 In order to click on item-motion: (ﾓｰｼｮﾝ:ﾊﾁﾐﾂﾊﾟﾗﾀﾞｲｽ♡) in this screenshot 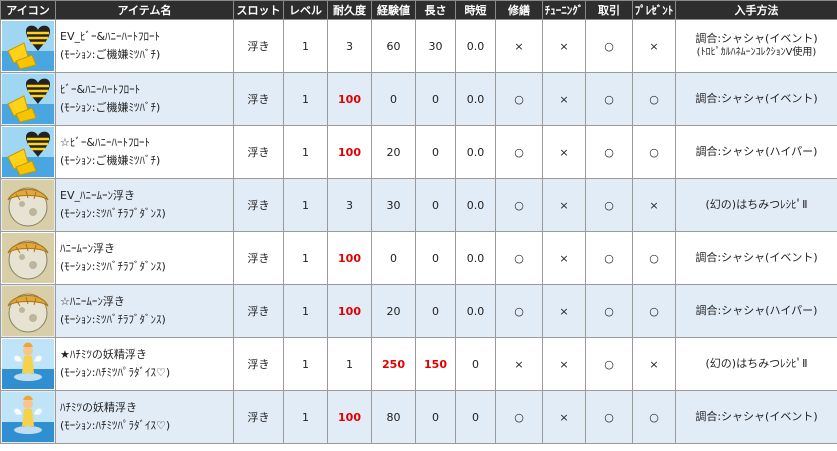, I will do `click(115, 372)`.